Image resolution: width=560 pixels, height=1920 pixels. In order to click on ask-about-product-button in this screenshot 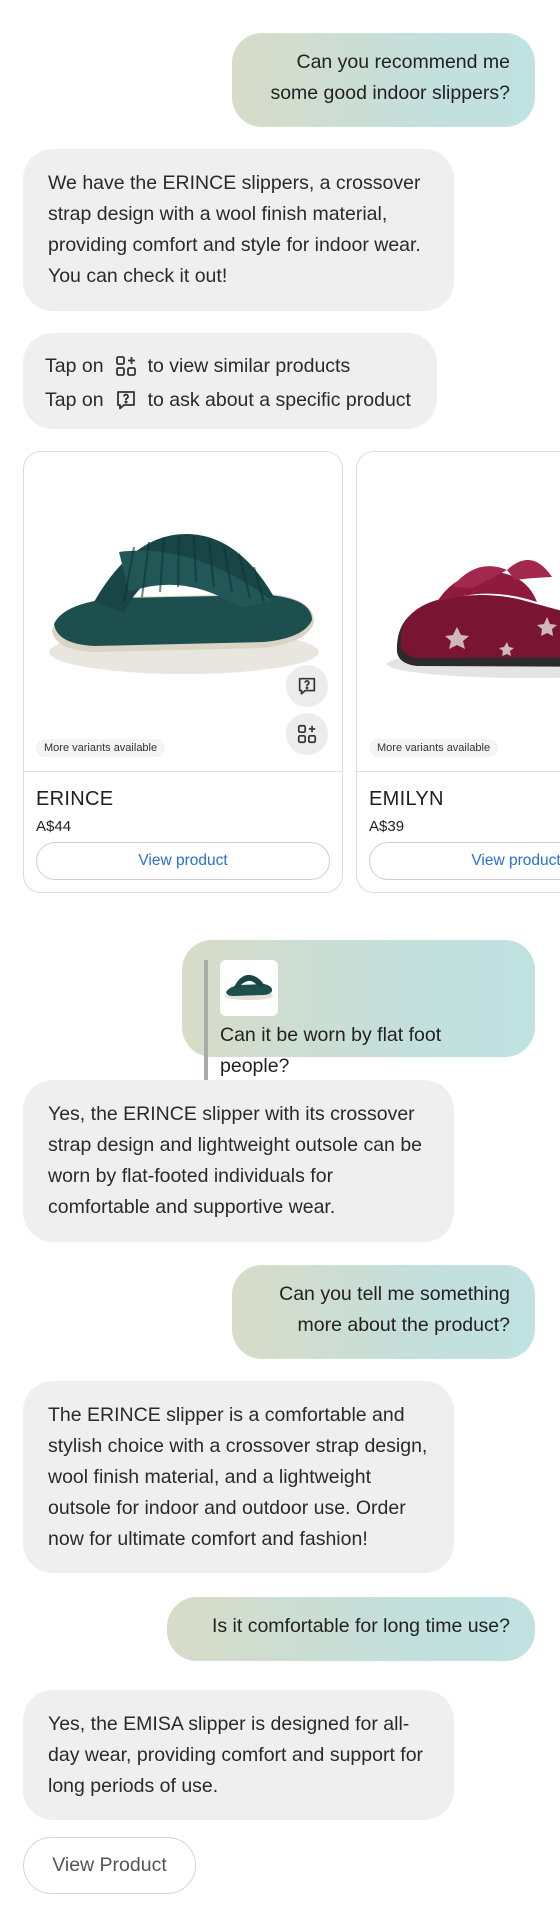, I will do `click(307, 686)`.